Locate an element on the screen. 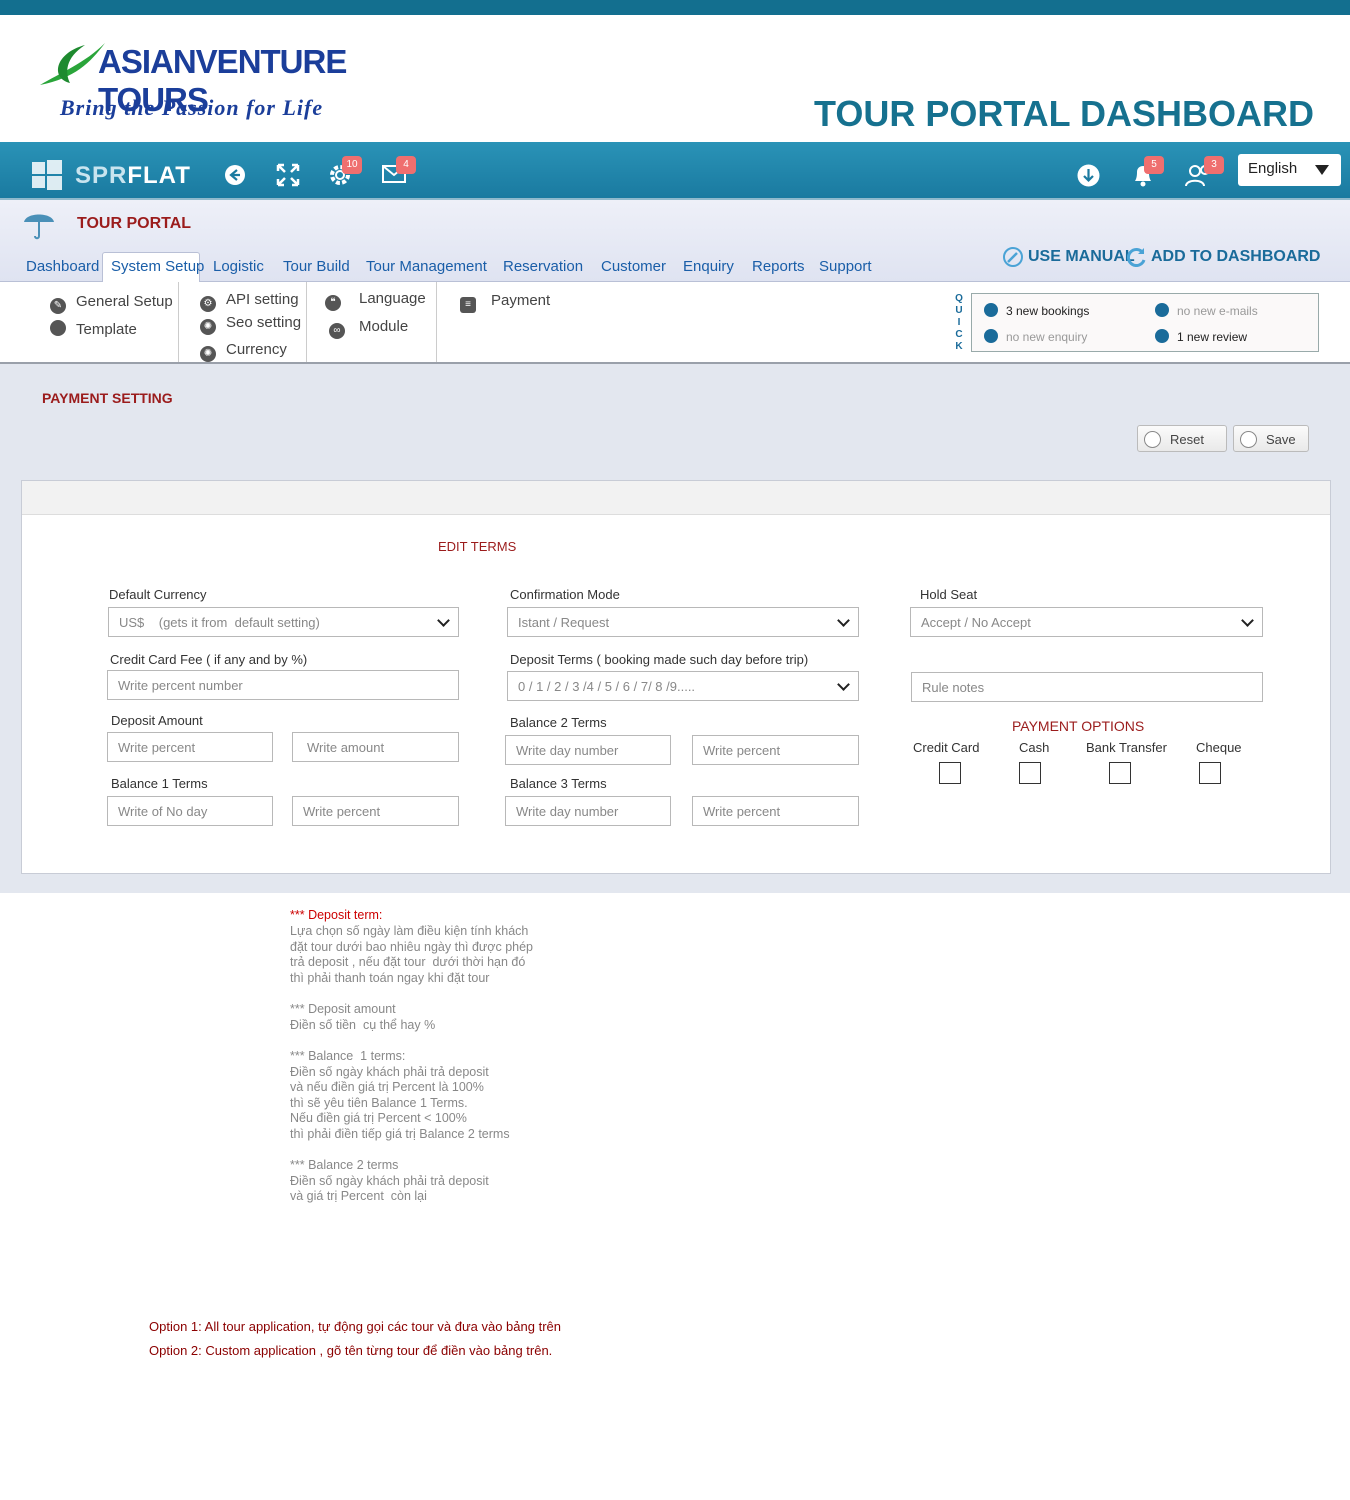 This screenshot has width=1350, height=1500. api-icon: ⚙ is located at coordinates (208, 304).